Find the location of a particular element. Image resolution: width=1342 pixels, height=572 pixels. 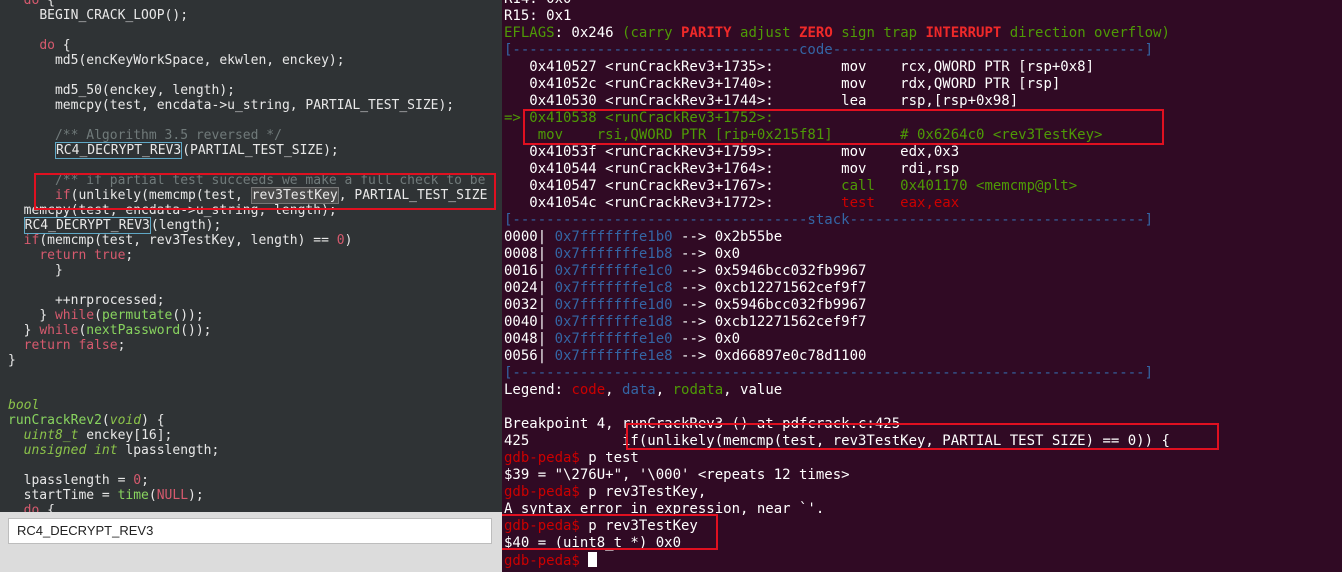

code-line: RC4_DECRYPT_REV3(length); is located at coordinates (115, 225).